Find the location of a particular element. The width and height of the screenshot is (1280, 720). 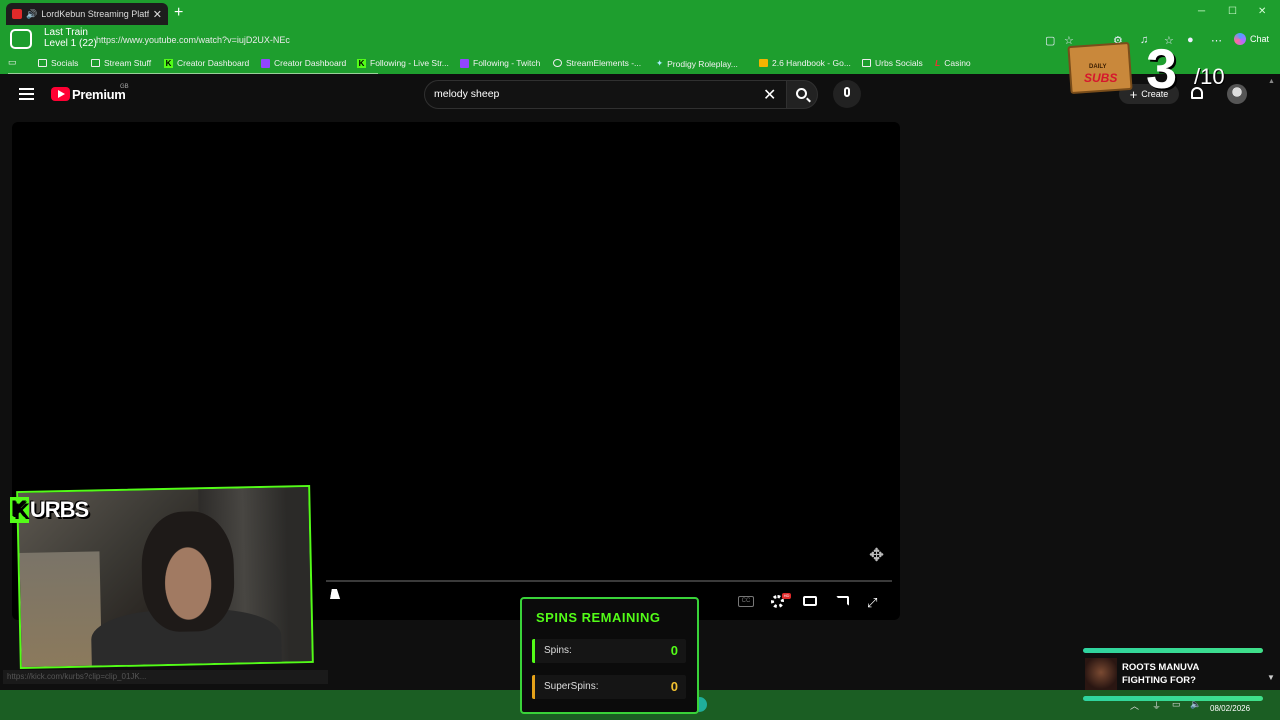

browser-tab-active: 🔊 LordKebun Streaming Platform ✕ is located at coordinates (87, 14).